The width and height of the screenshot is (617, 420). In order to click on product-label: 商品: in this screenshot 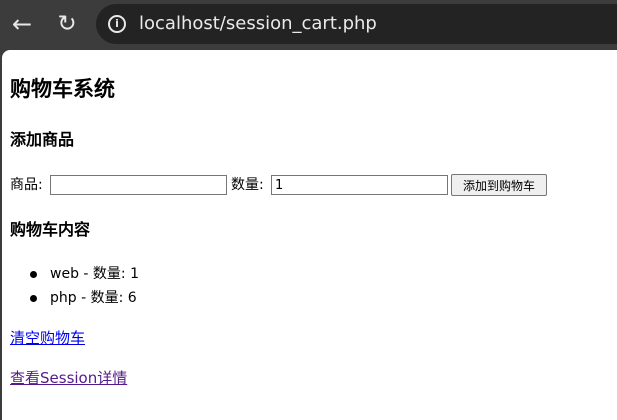, I will do `click(26, 185)`.